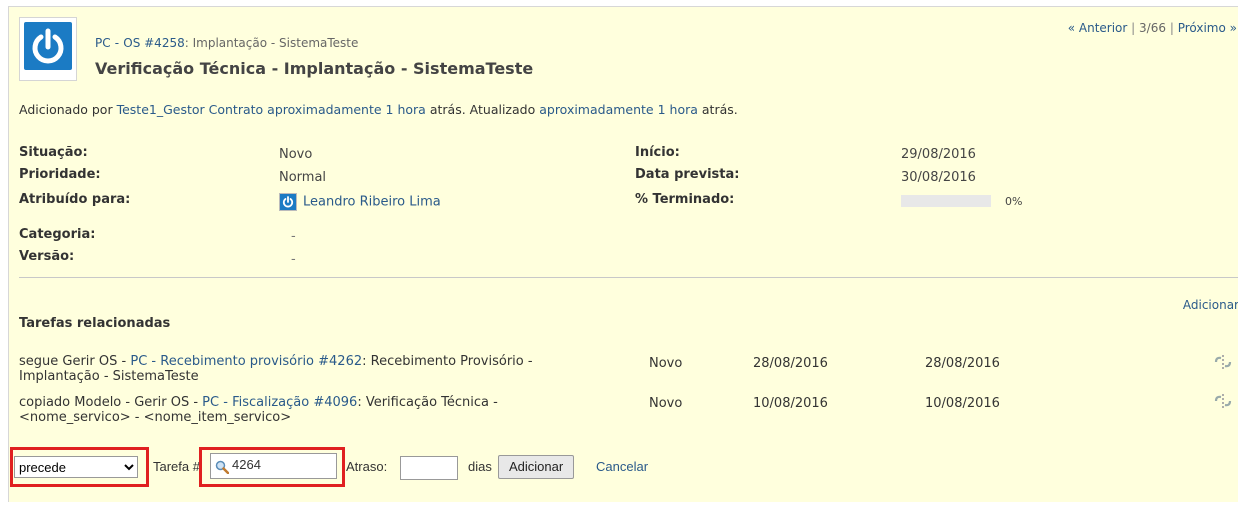 The height and width of the screenshot is (509, 1238). I want to click on prev-link: « Anterior, so click(1098, 28).